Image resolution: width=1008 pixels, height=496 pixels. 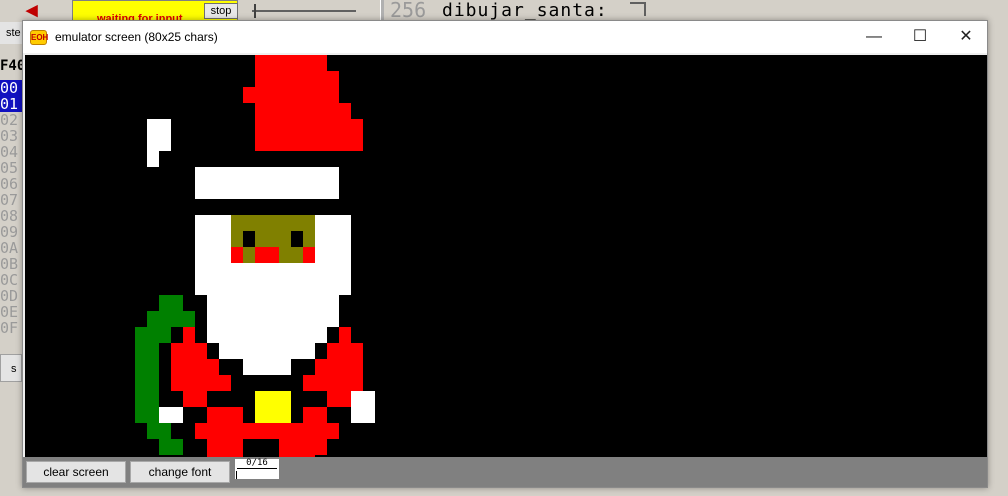 I want to click on side-button: s, so click(x=11, y=368).